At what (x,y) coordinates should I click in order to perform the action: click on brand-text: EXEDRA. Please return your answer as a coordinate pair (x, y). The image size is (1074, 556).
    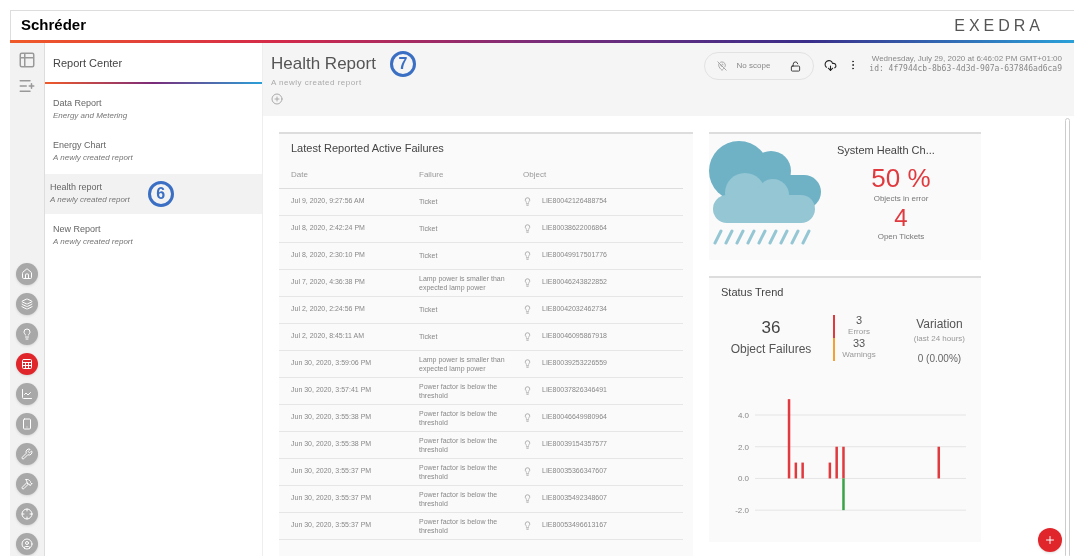
    Looking at the image, I should click on (999, 25).